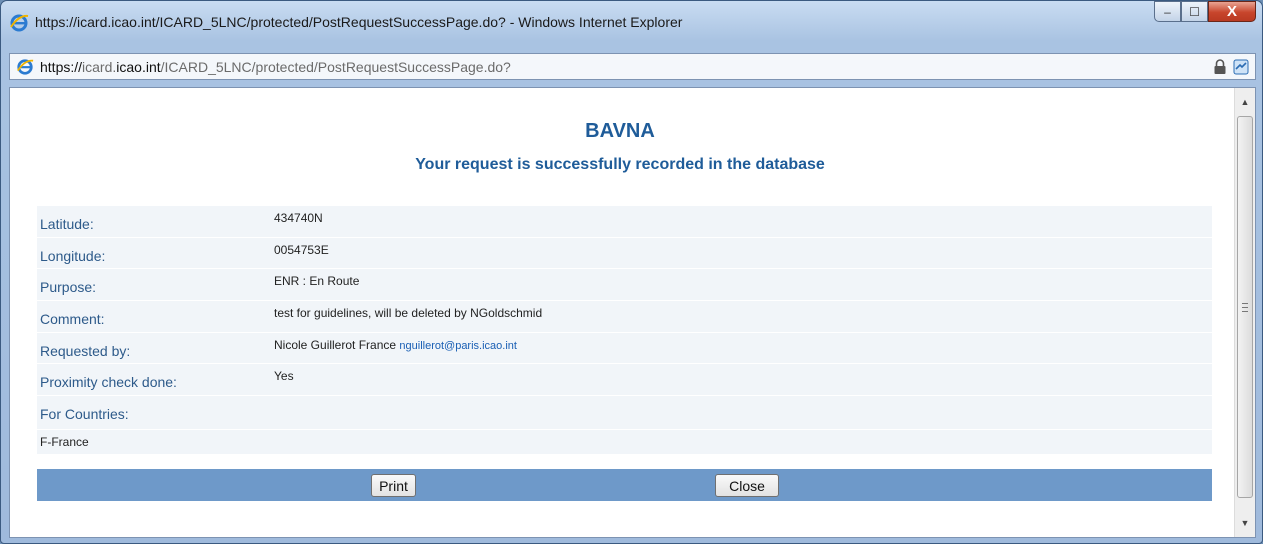 The height and width of the screenshot is (544, 1263). What do you see at coordinates (747, 485) in the screenshot?
I see `close-button: Close` at bounding box center [747, 485].